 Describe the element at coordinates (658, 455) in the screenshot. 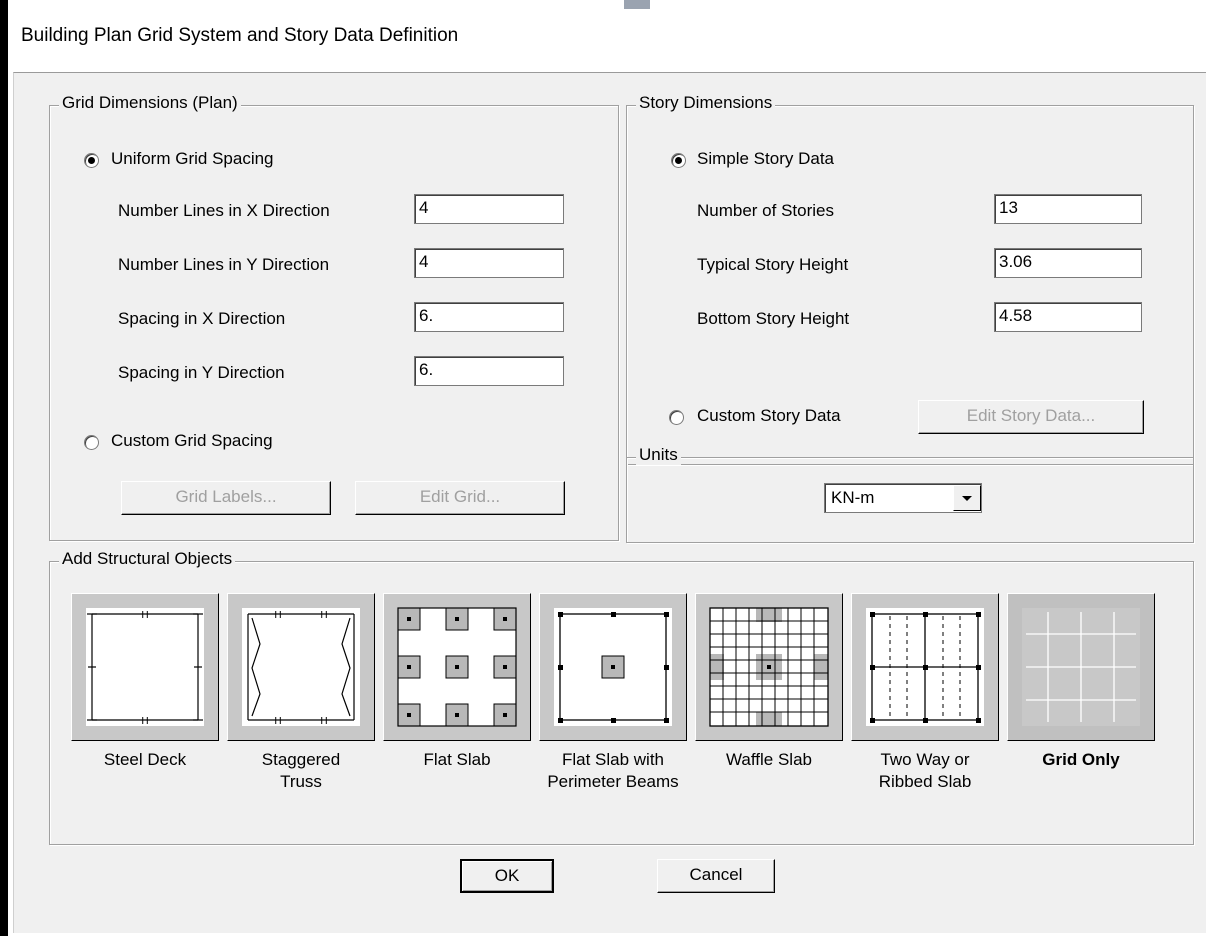

I see `units-title: Units` at that location.